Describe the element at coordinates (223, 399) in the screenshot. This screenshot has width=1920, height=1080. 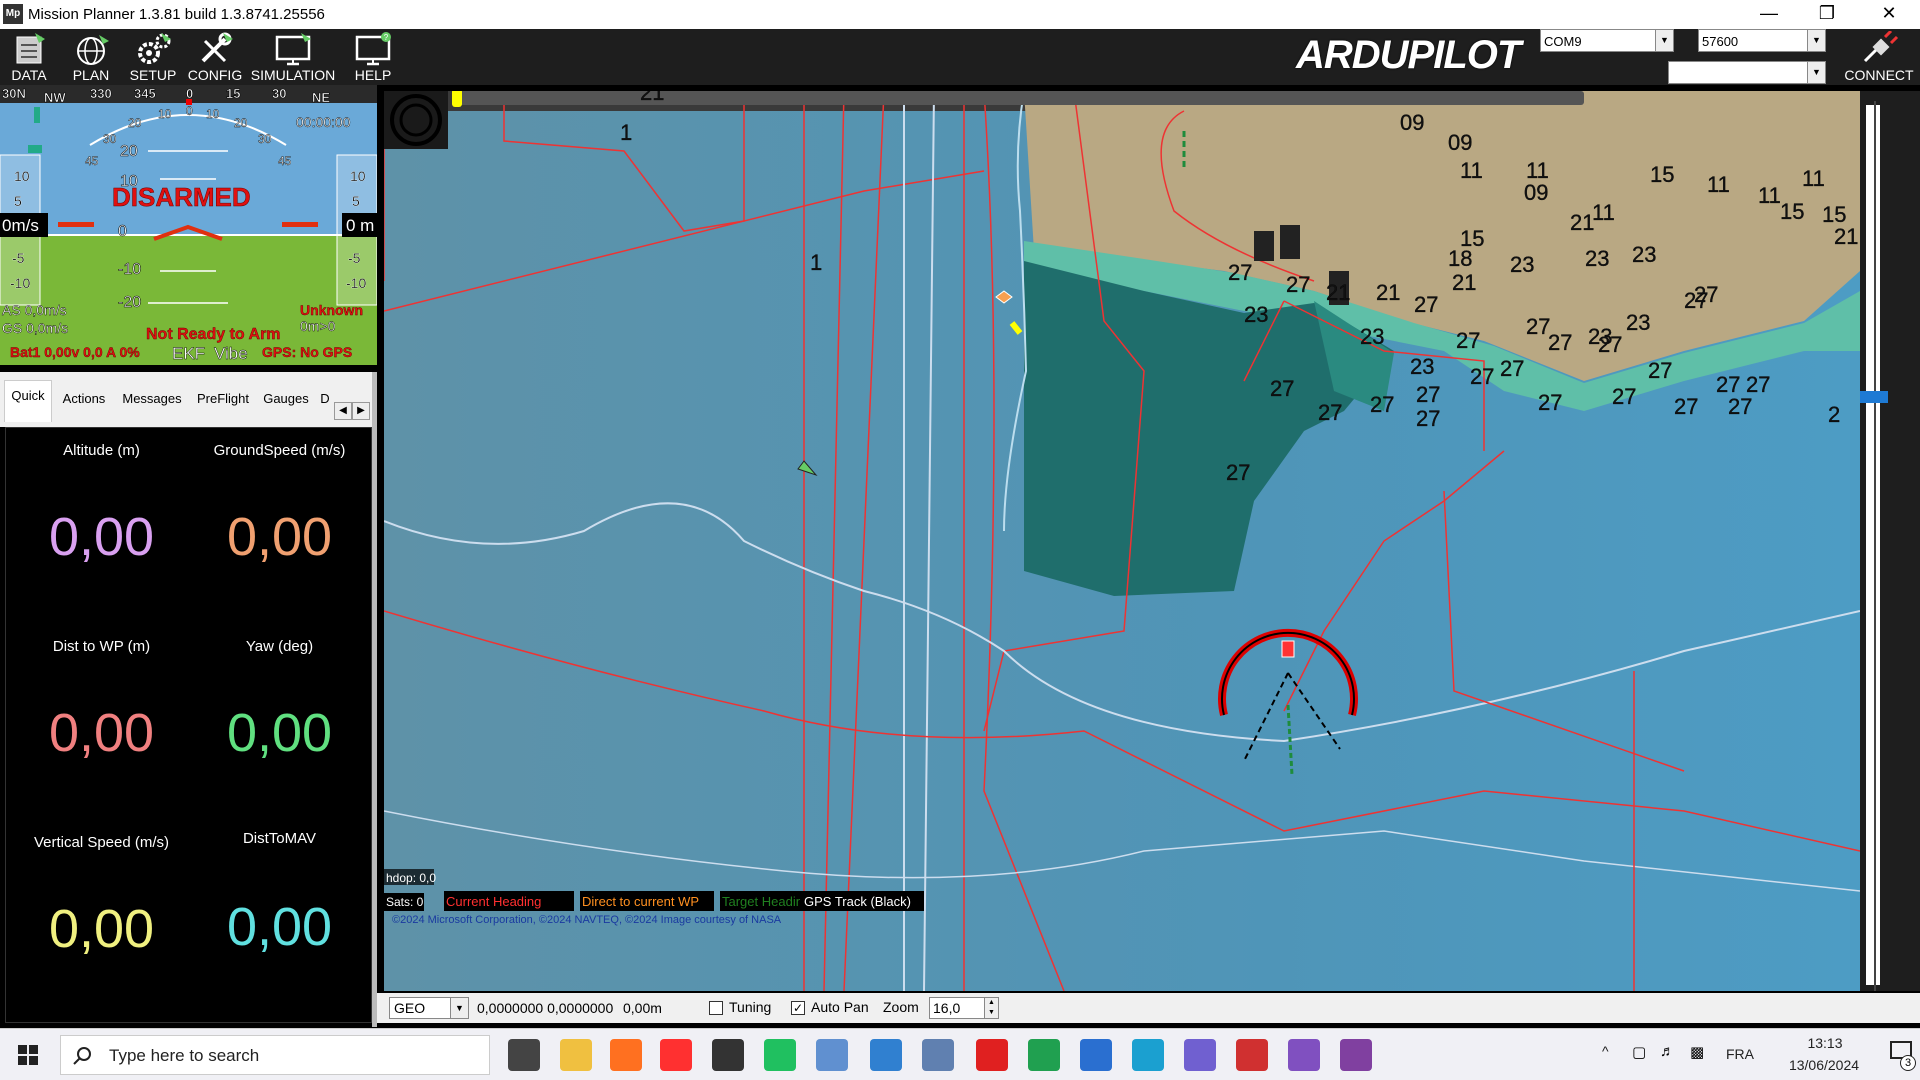
I see `tab-preflight: PreFlight` at that location.